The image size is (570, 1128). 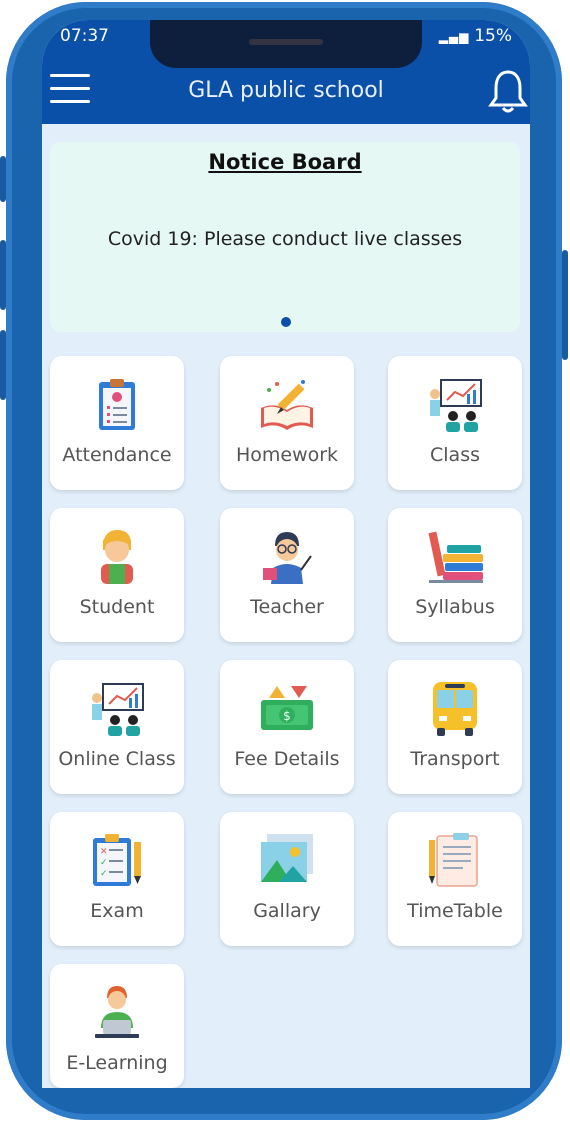 I want to click on status-battery: ▂▄▆ 15%, so click(x=475, y=36).